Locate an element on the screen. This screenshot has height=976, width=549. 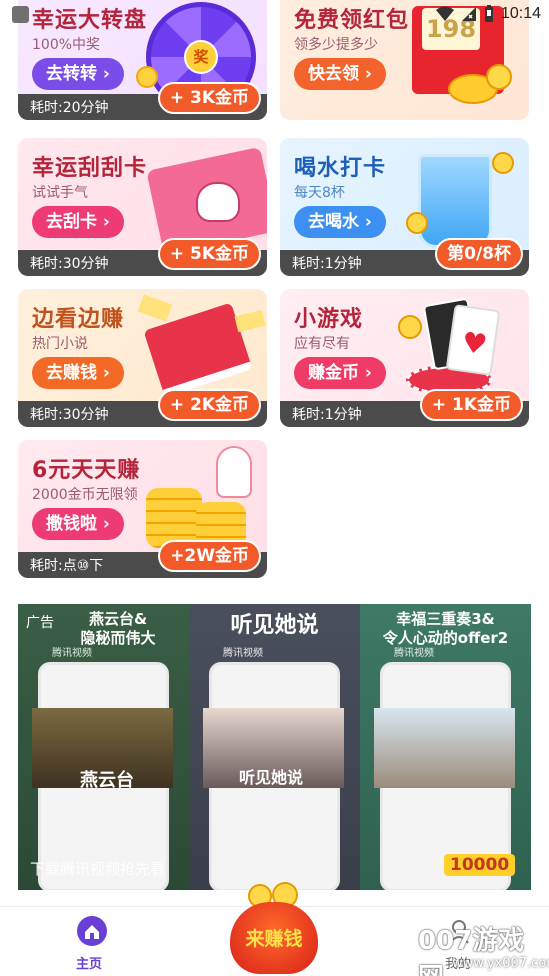
earn-money-label: 来赚钱 is located at coordinates (274, 939).